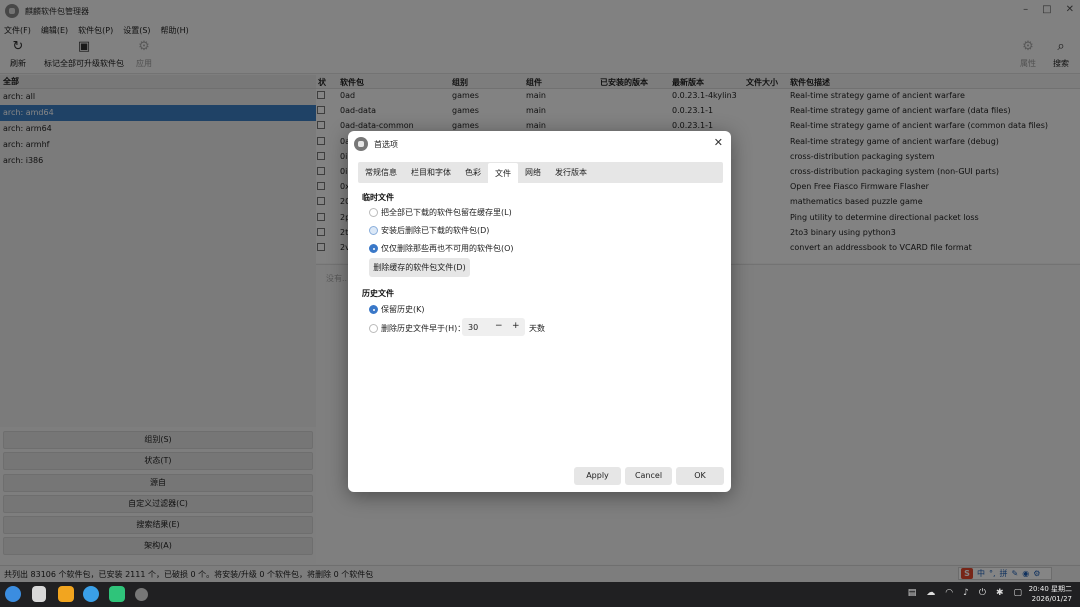  What do you see at coordinates (386, 144) in the screenshot?
I see `dialog-title: 首选项` at bounding box center [386, 144].